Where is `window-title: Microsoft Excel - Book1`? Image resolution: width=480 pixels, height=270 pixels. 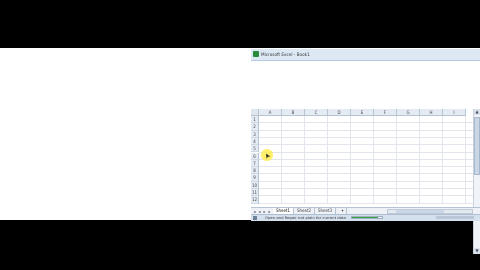
window-title: Microsoft Excel - Book1 is located at coordinates (285, 54).